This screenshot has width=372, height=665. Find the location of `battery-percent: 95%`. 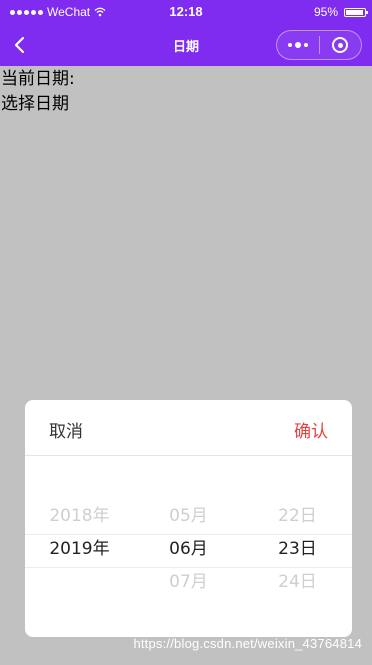

battery-percent: 95% is located at coordinates (325, 12).